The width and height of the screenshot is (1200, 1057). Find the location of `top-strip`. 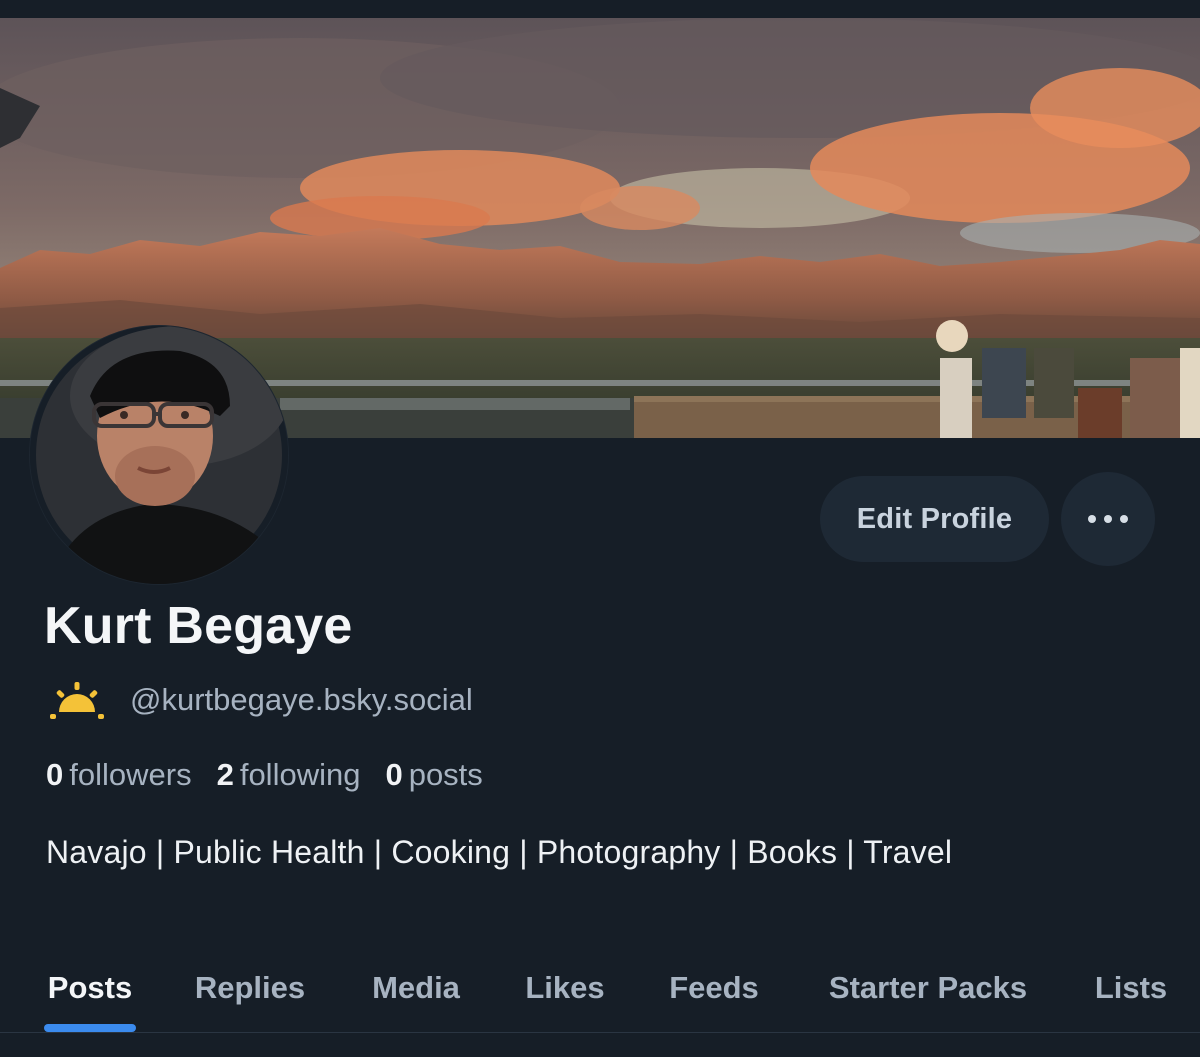

top-strip is located at coordinates (600, 9).